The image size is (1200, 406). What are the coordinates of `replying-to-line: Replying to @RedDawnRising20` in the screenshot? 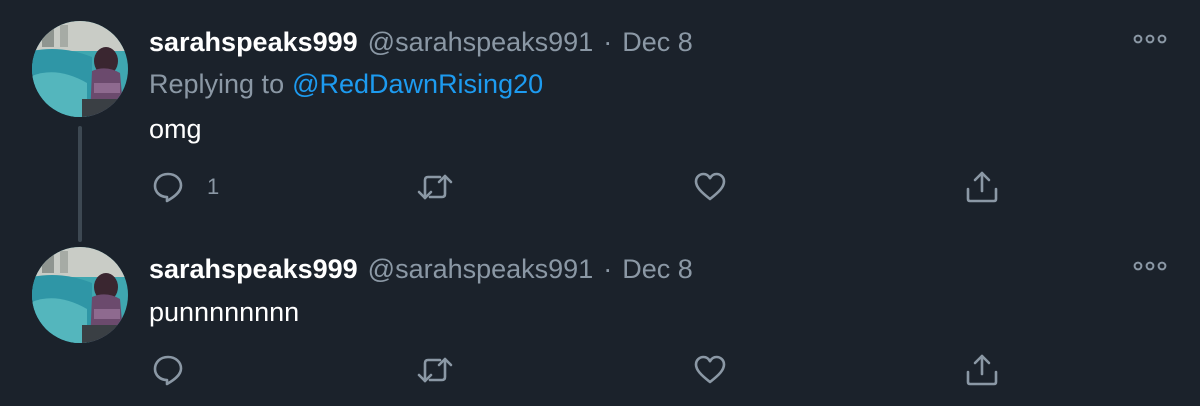 It's located at (346, 84).